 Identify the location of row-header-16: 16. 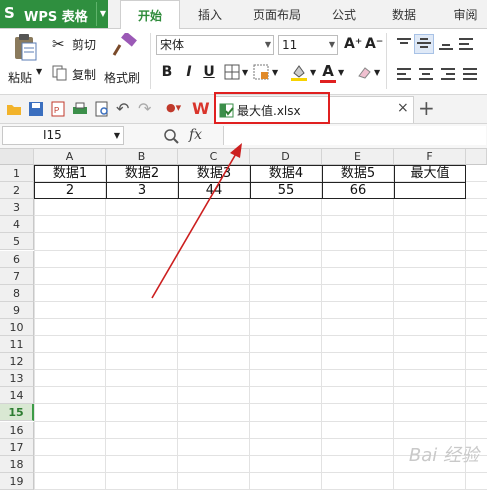
(17, 430).